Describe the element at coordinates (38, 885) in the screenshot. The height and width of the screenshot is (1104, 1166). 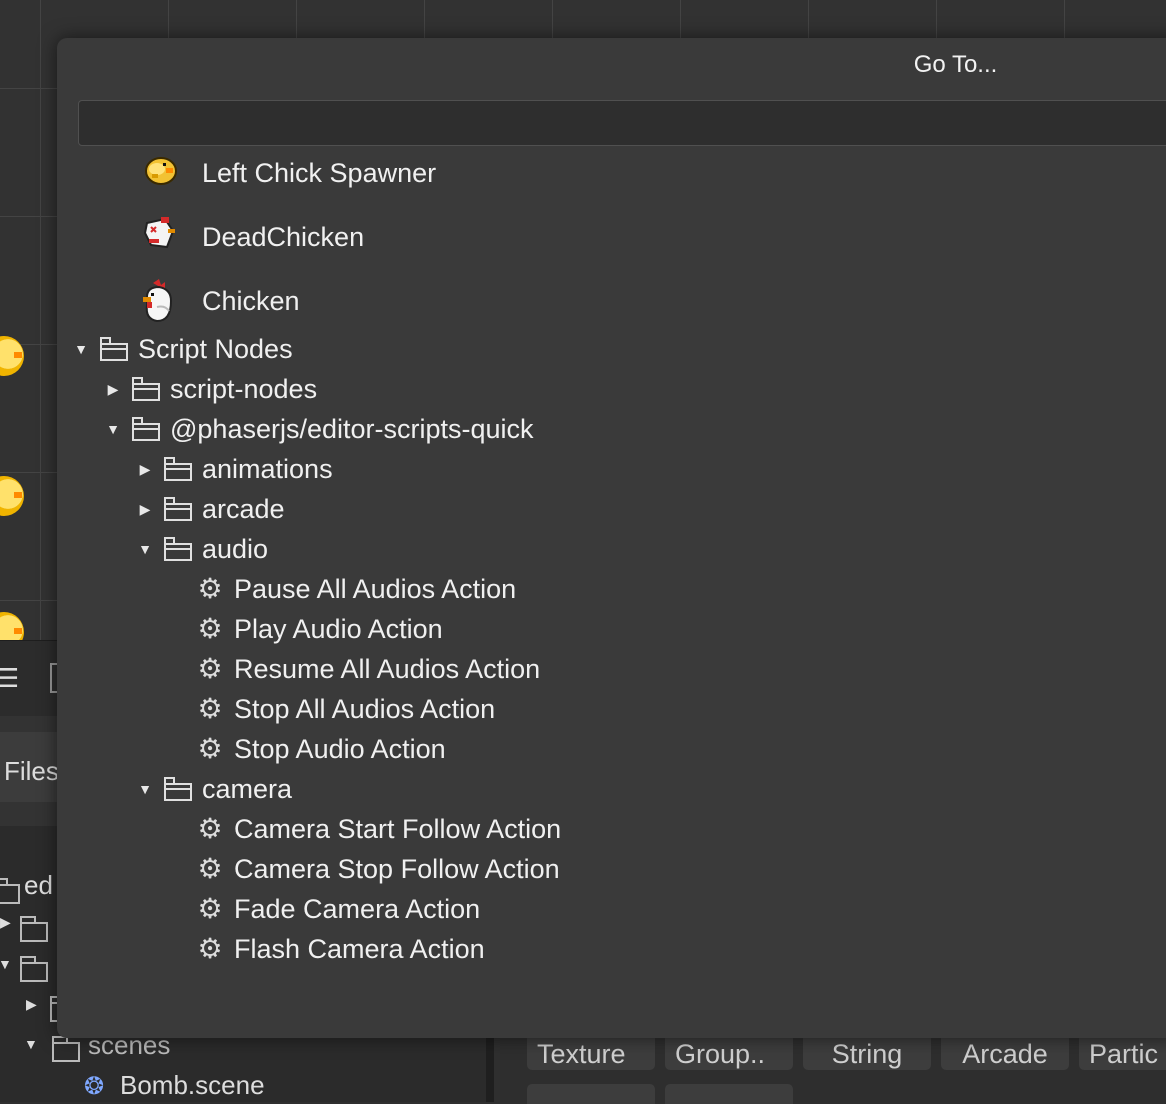
I see `files-item-editor: ed` at that location.